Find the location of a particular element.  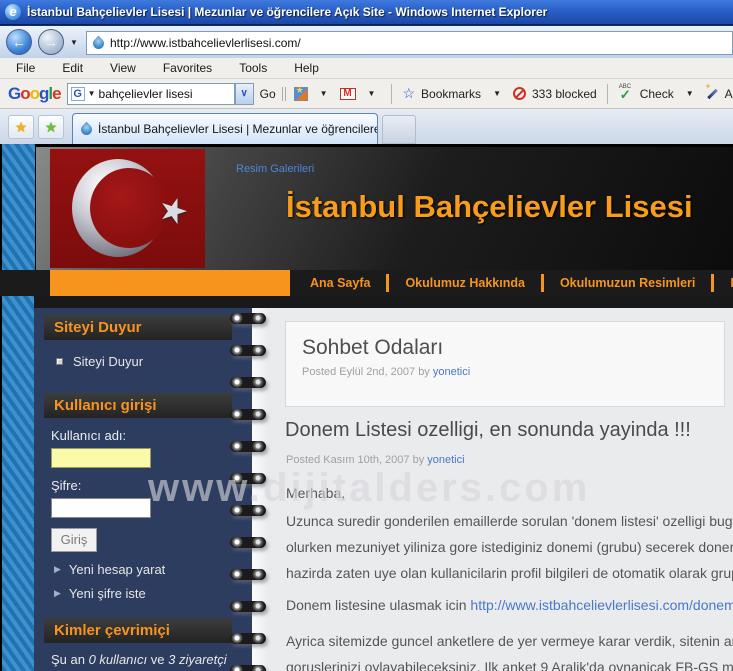

menu-favorites: Favorites is located at coordinates (187, 68).